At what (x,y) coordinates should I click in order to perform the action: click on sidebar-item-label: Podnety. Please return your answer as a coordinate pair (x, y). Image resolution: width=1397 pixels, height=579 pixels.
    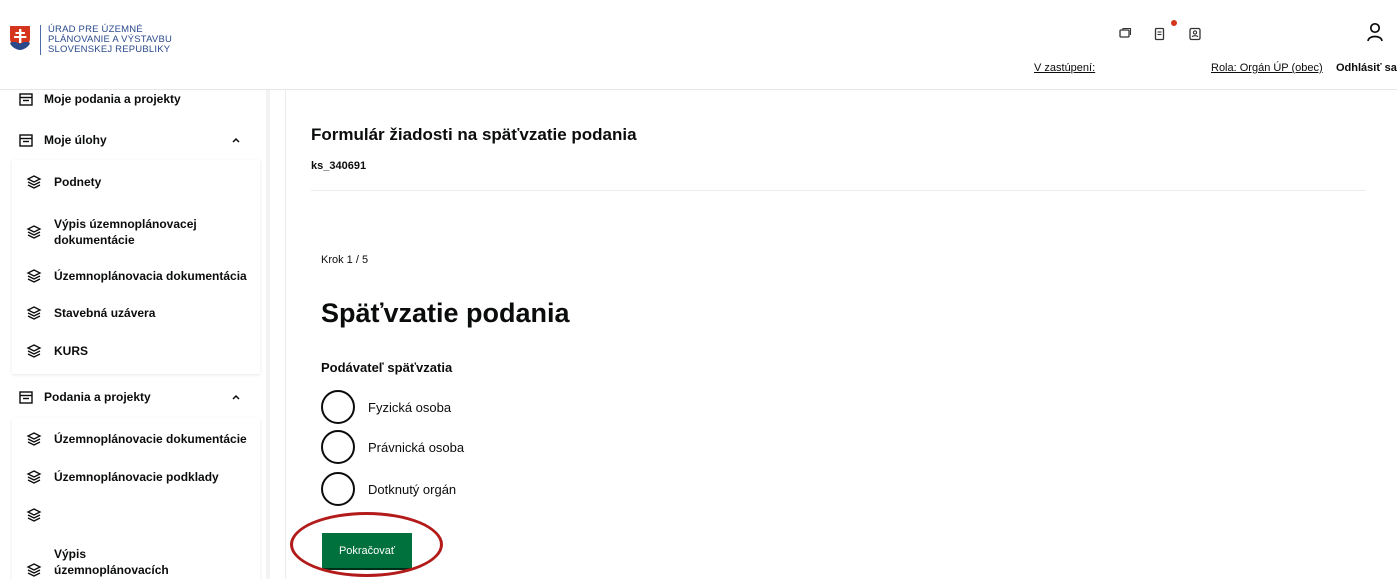
    Looking at the image, I should click on (78, 182).